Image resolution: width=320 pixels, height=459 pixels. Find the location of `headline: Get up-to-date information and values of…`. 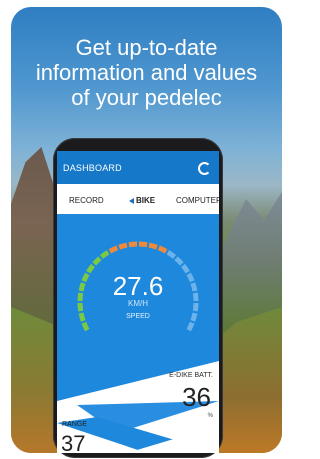

headline: Get up-to-date information and values of… is located at coordinates (146, 72).